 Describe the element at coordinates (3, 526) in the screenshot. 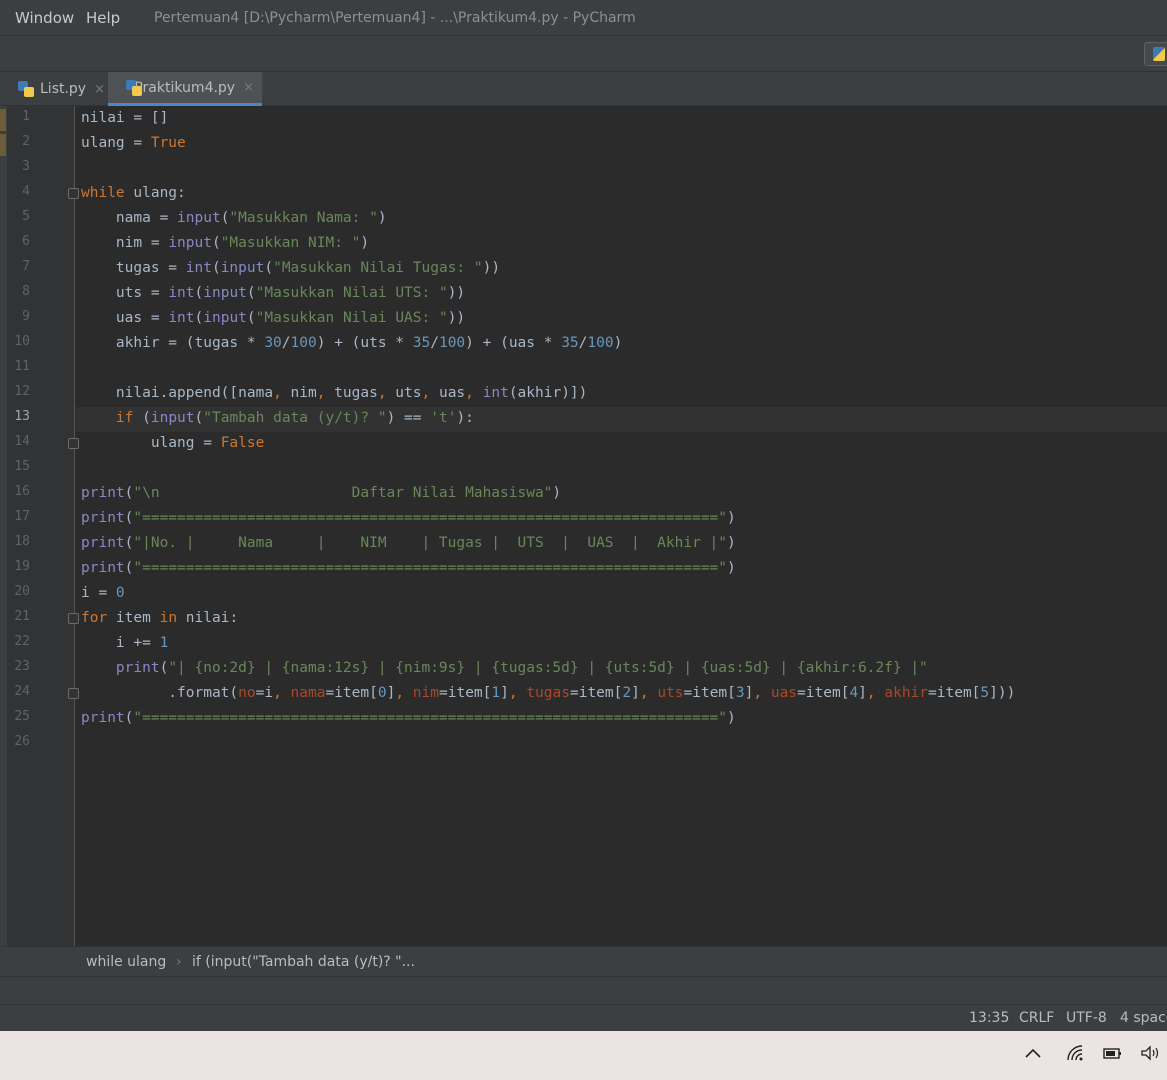

I see `change-strip` at that location.